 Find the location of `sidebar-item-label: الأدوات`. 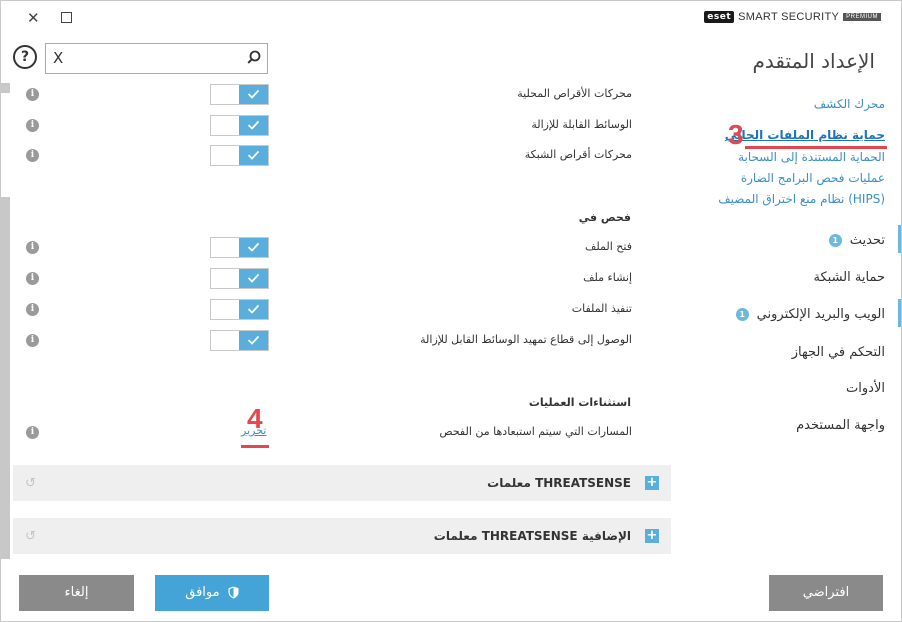

sidebar-item-label: الأدوات is located at coordinates (865, 388).